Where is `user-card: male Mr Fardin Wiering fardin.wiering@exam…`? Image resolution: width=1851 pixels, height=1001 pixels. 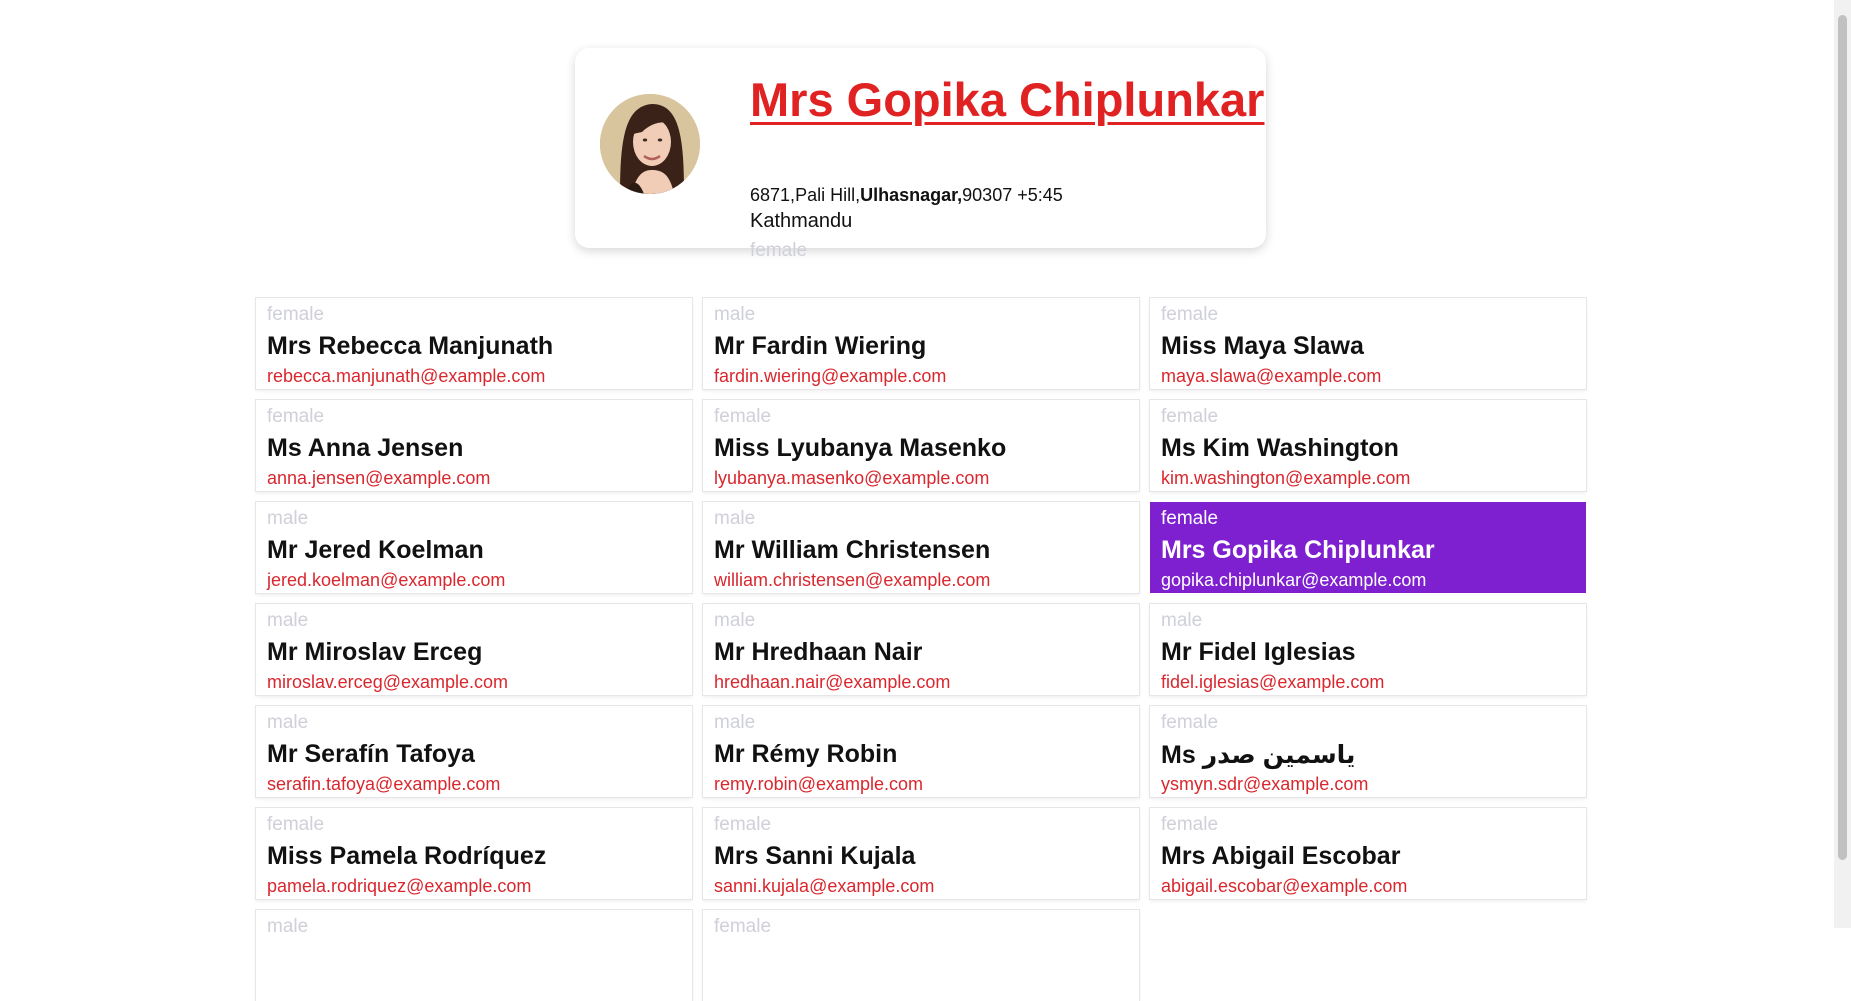
user-card: male Mr Fardin Wiering fardin.wiering@exam… is located at coordinates (921, 343).